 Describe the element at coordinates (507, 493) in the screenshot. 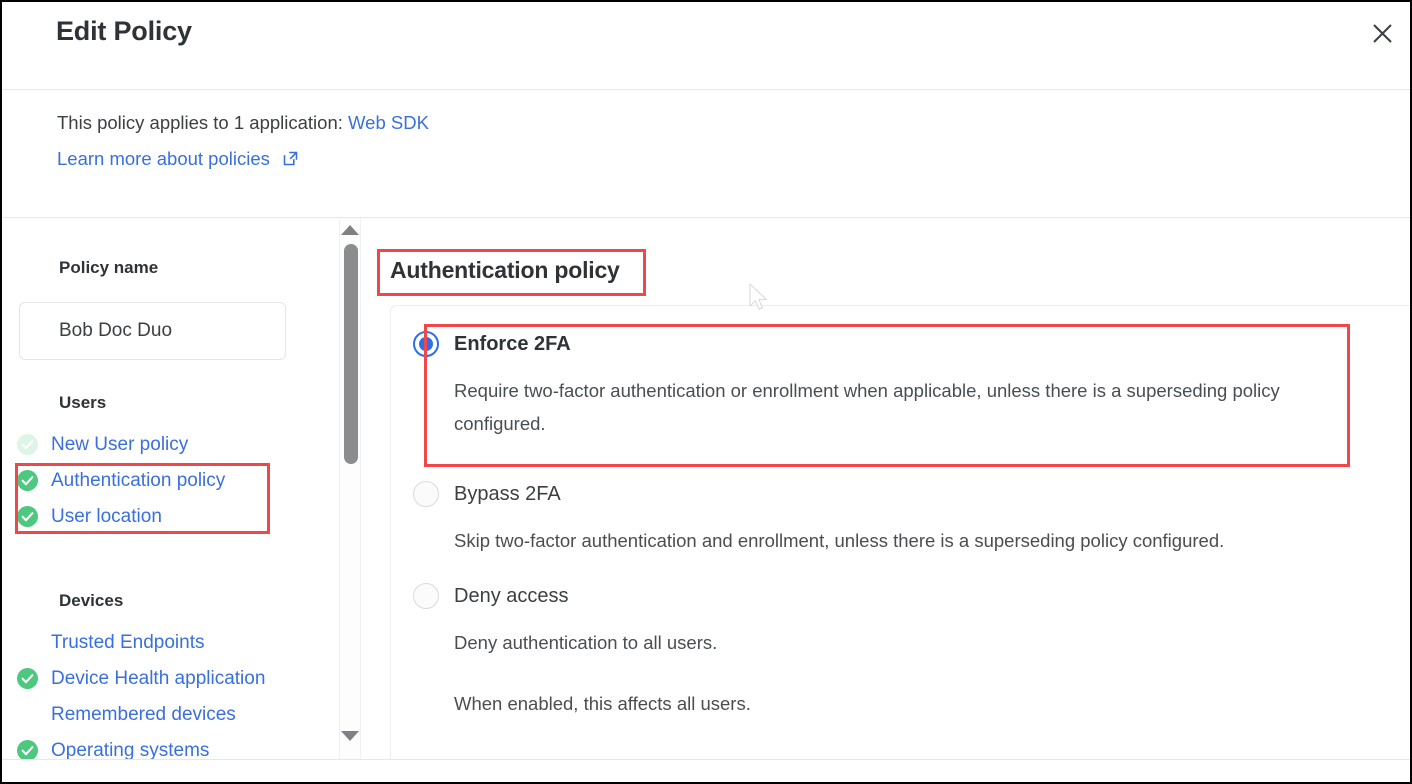

I see `option-label: Bypass 2FA` at that location.